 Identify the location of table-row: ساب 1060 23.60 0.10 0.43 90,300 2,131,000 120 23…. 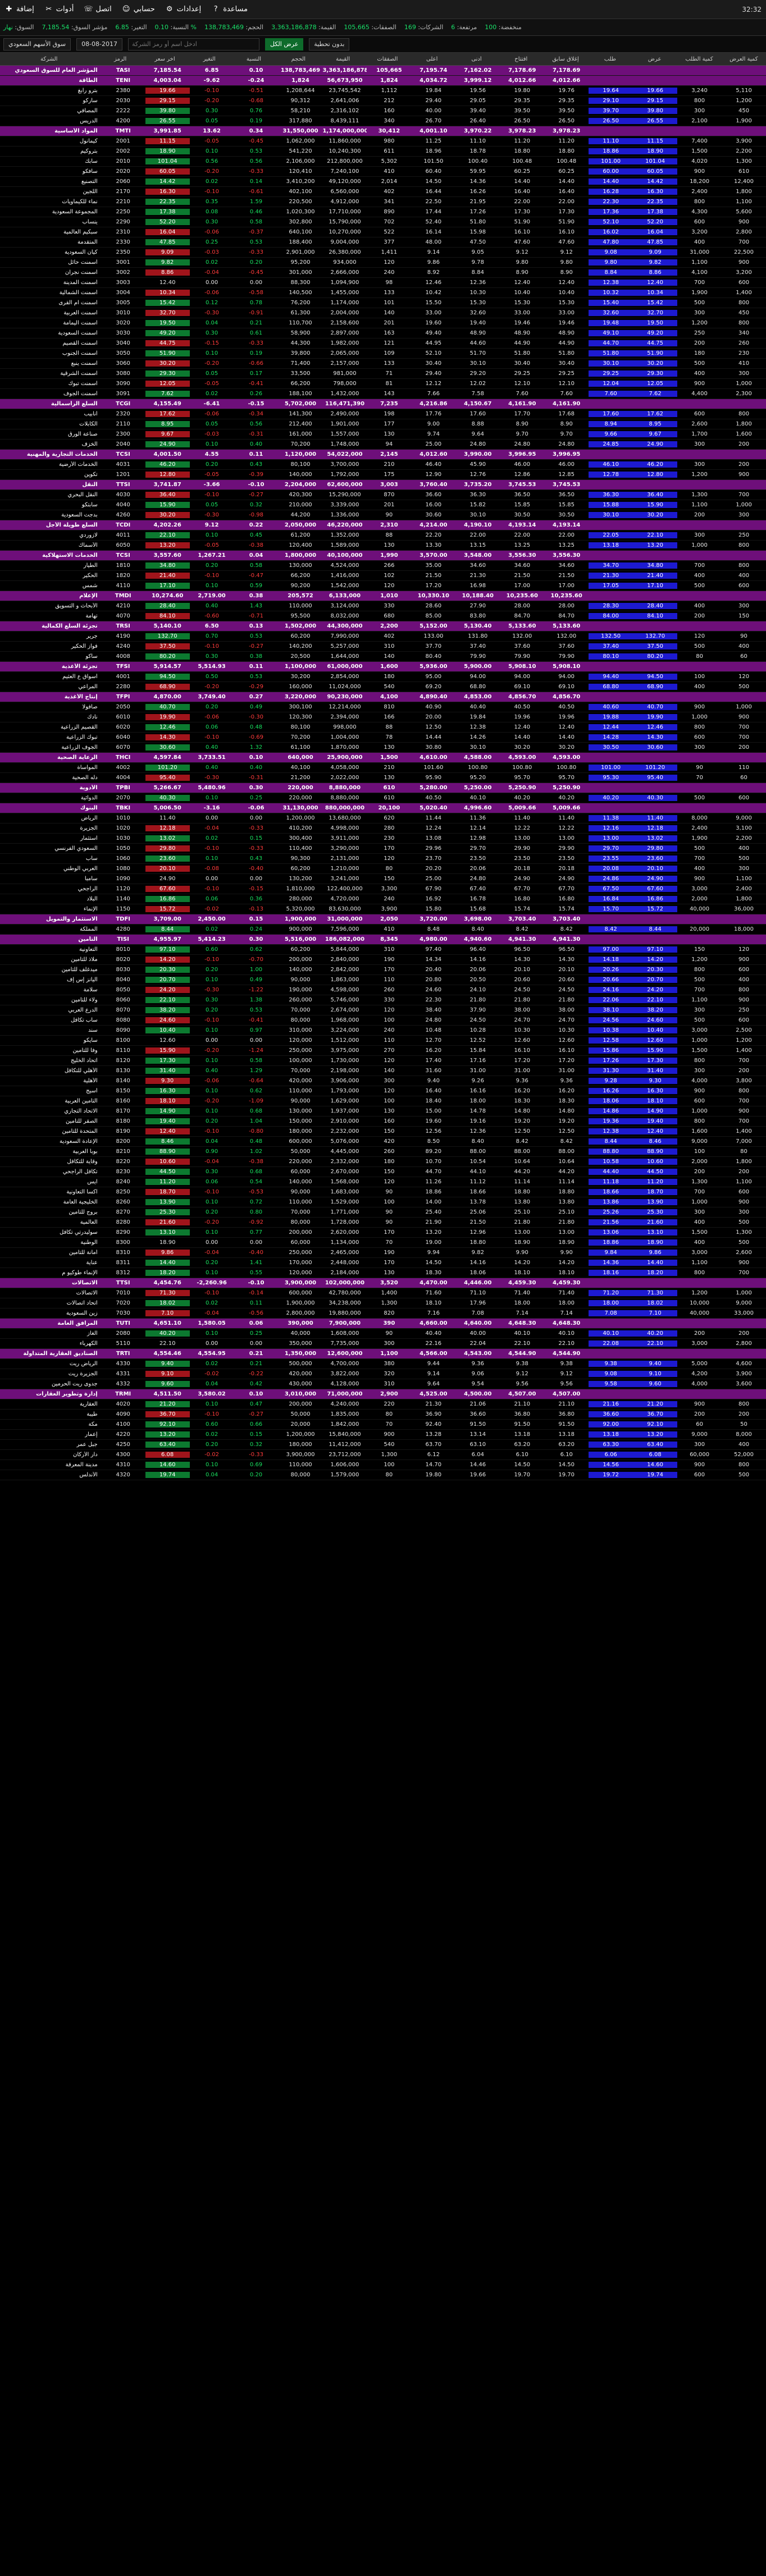
(383, 859).